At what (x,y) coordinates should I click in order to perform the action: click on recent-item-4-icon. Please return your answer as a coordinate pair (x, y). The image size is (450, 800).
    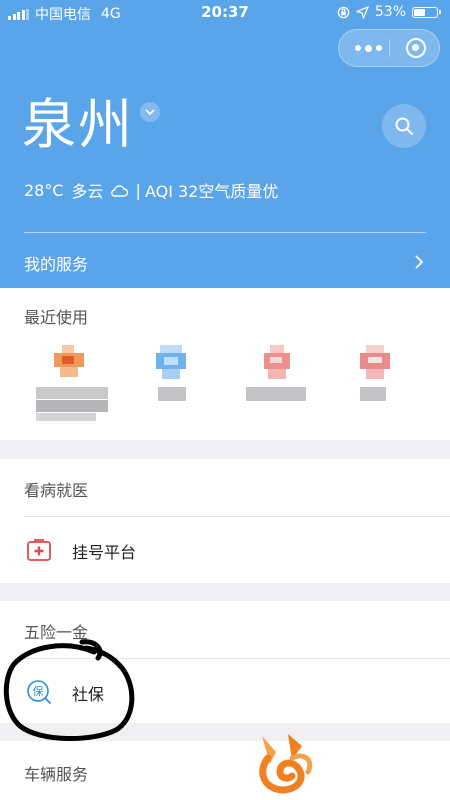
    Looking at the image, I should click on (375, 363).